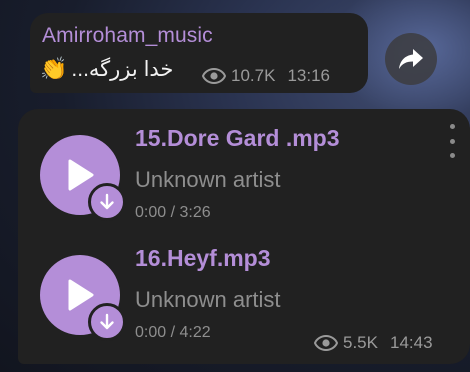 The image size is (470, 372). What do you see at coordinates (237, 138) in the screenshot?
I see `track-title: 15.Dore Gard .mp3` at bounding box center [237, 138].